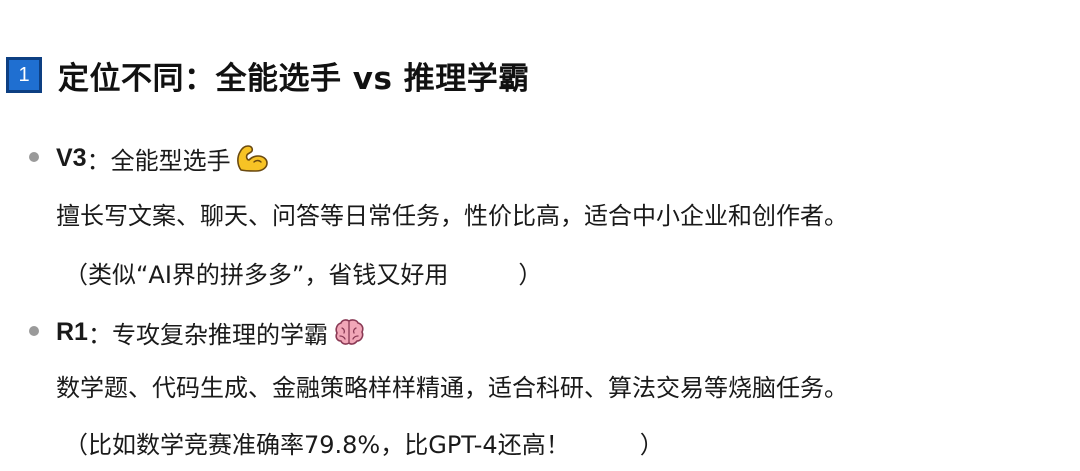 This screenshot has height=471, width=1080. I want to click on section-heading: 1 定位不同：全能选手 vs 推理学霸, so click(268, 75).